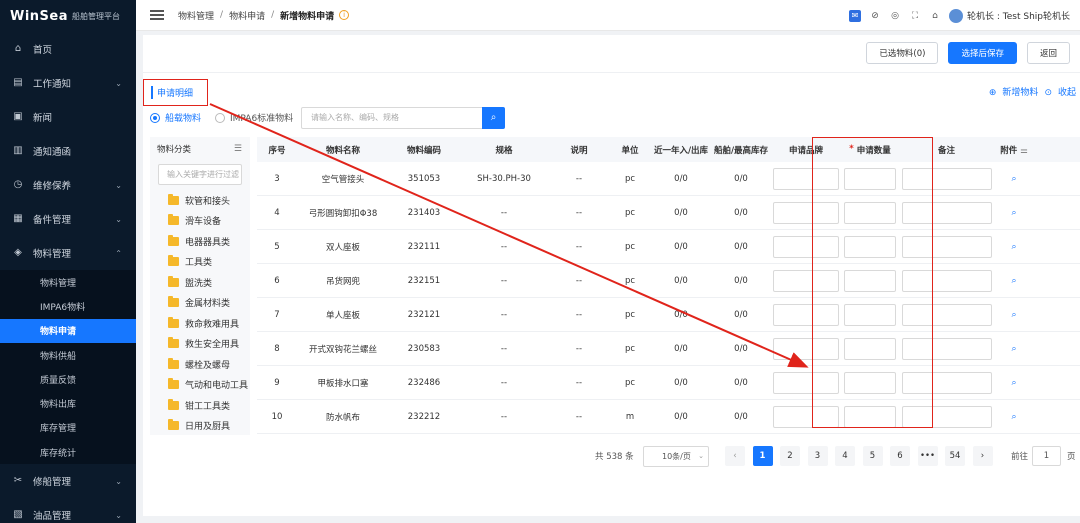  What do you see at coordinates (68, 49) in the screenshot?
I see `sidebar-item: ⌂ 首页` at bounding box center [68, 49].